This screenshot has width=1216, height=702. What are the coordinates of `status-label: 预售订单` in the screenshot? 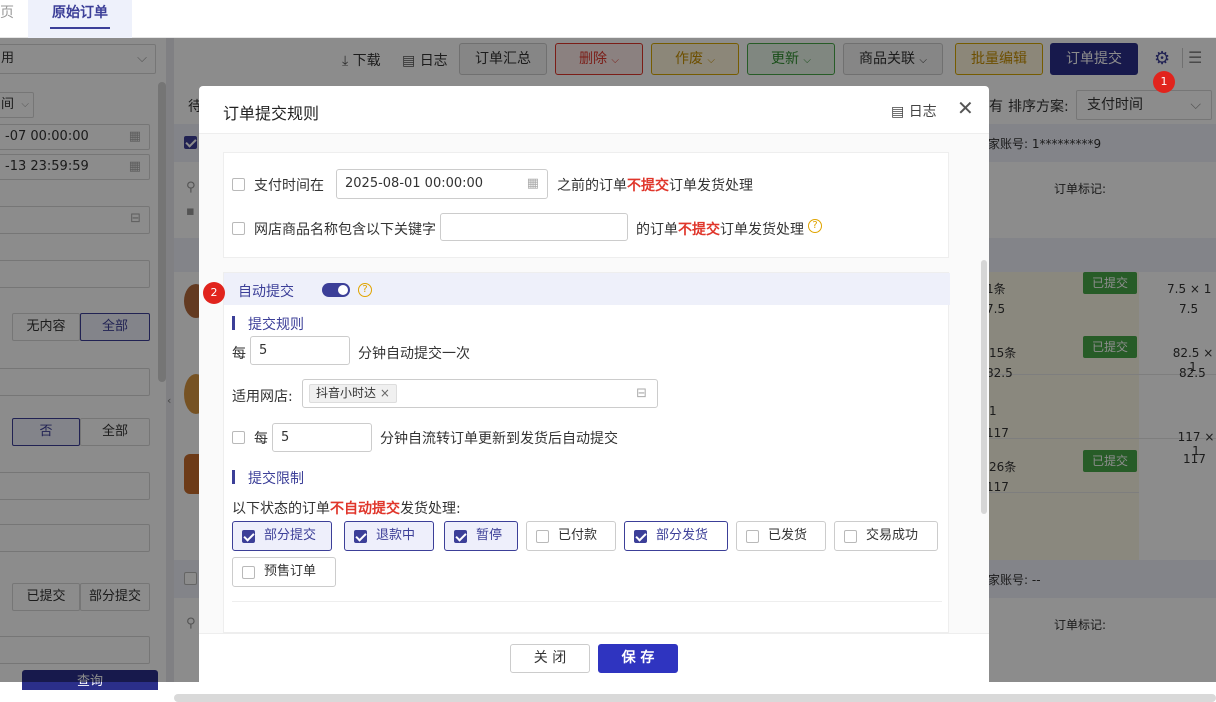 It's located at (290, 571).